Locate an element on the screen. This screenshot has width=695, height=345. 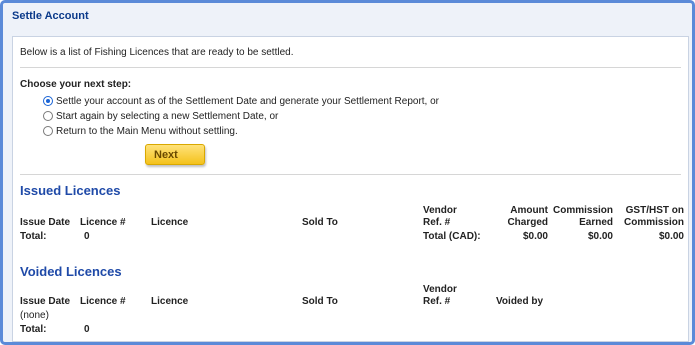
void-col-vendor-ref-2: Ref. # is located at coordinates (437, 301).